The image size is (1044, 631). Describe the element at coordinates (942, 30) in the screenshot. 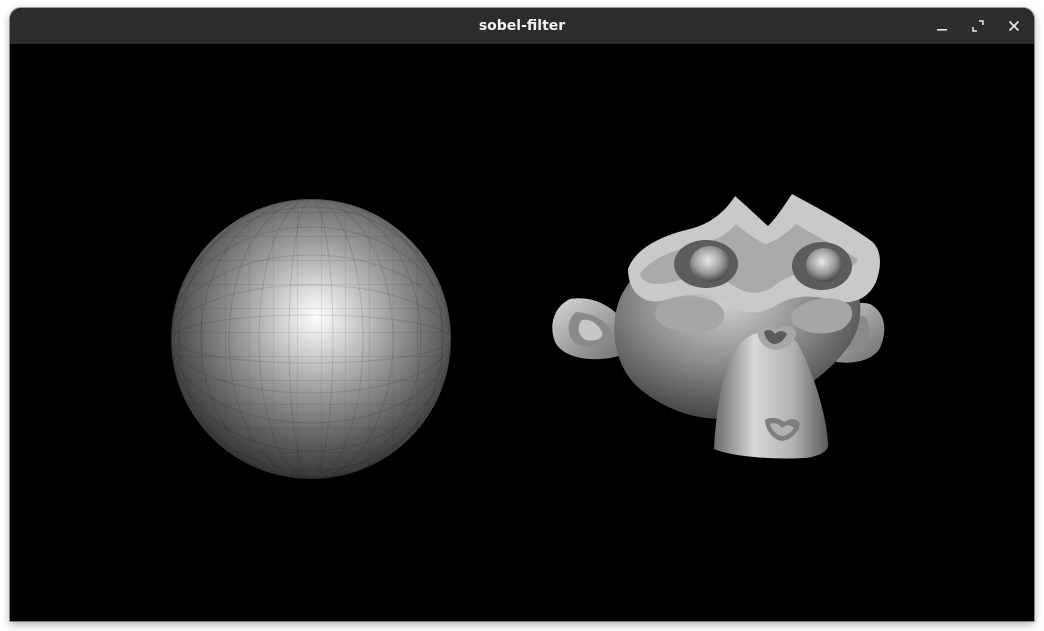

I see `minimize-icon` at that location.